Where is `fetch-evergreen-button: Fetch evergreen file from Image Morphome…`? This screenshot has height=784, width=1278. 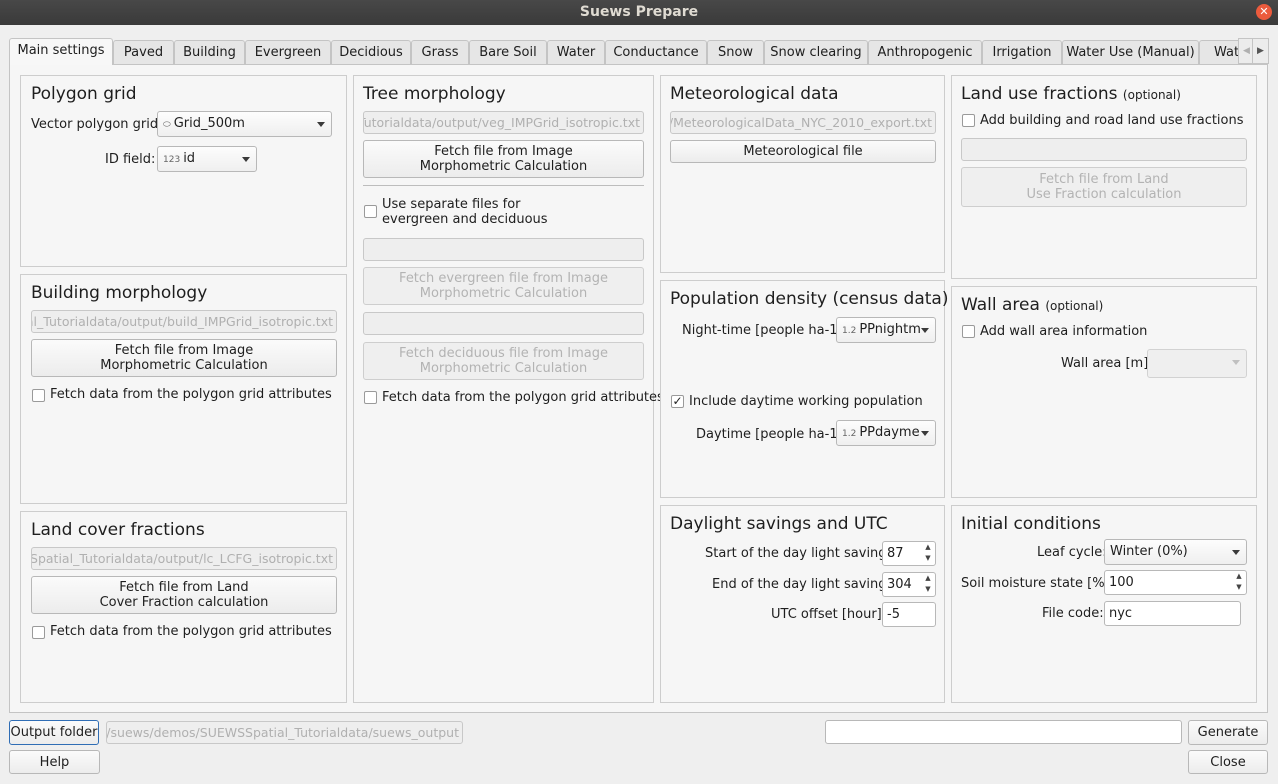 fetch-evergreen-button: Fetch evergreen file from Image Morphome… is located at coordinates (503, 286).